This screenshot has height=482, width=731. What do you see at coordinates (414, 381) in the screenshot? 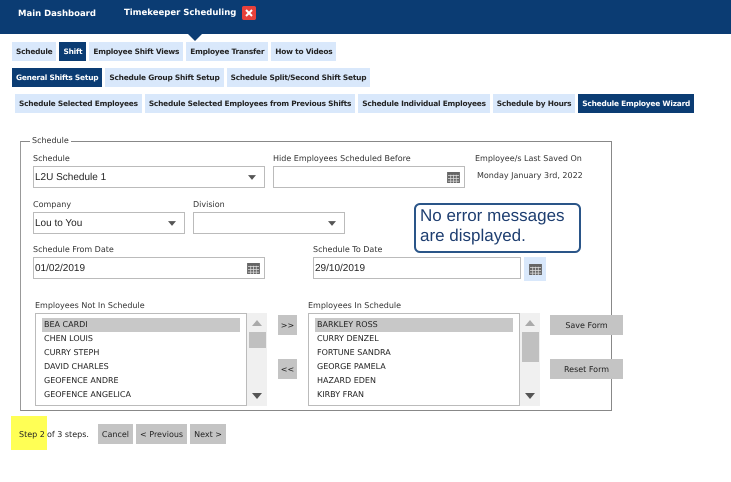
I see `list-item: HAZARD EDEN` at bounding box center [414, 381].